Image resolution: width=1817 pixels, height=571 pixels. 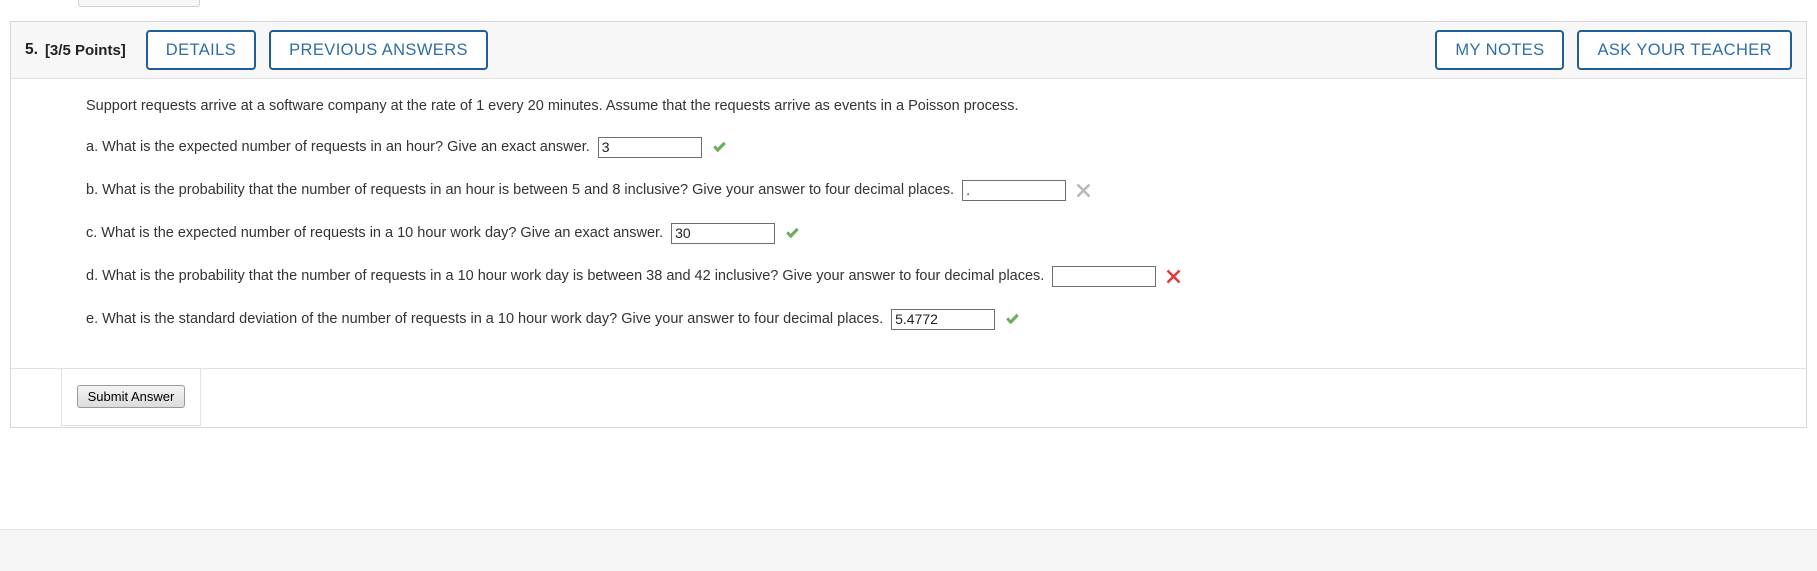 I want to click on previous-answers-button: PREVIOUS ANSWERS, so click(x=378, y=50).